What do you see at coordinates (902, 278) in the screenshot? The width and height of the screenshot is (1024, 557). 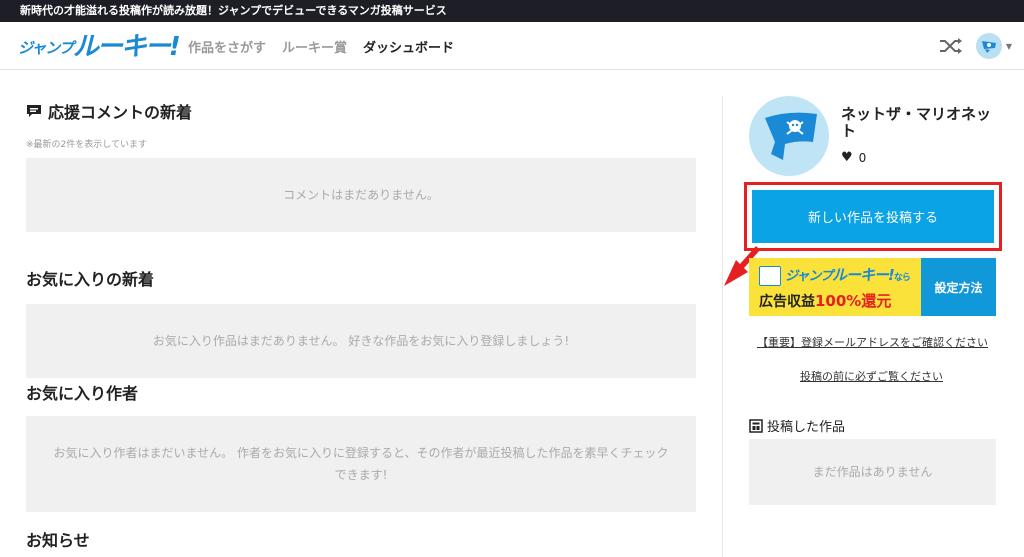 I see `banner-logo-suffix: なら` at bounding box center [902, 278].